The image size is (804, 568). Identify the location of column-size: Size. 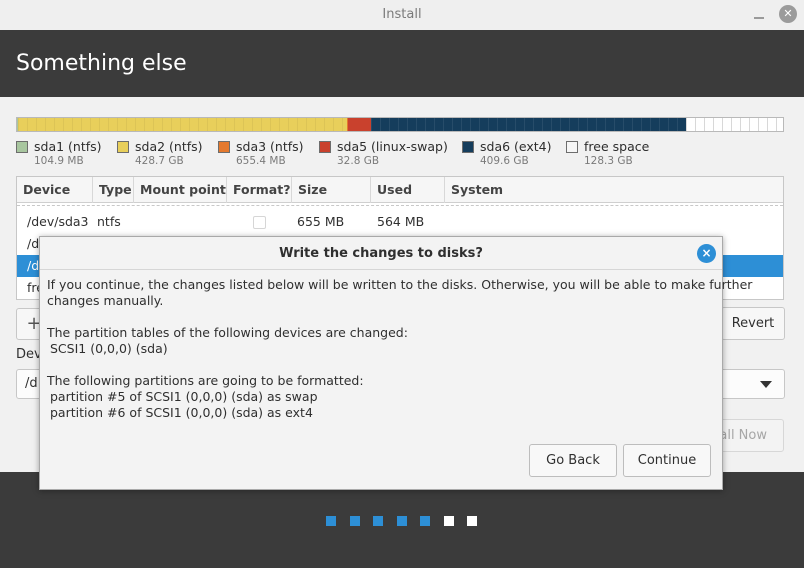
(331, 190).